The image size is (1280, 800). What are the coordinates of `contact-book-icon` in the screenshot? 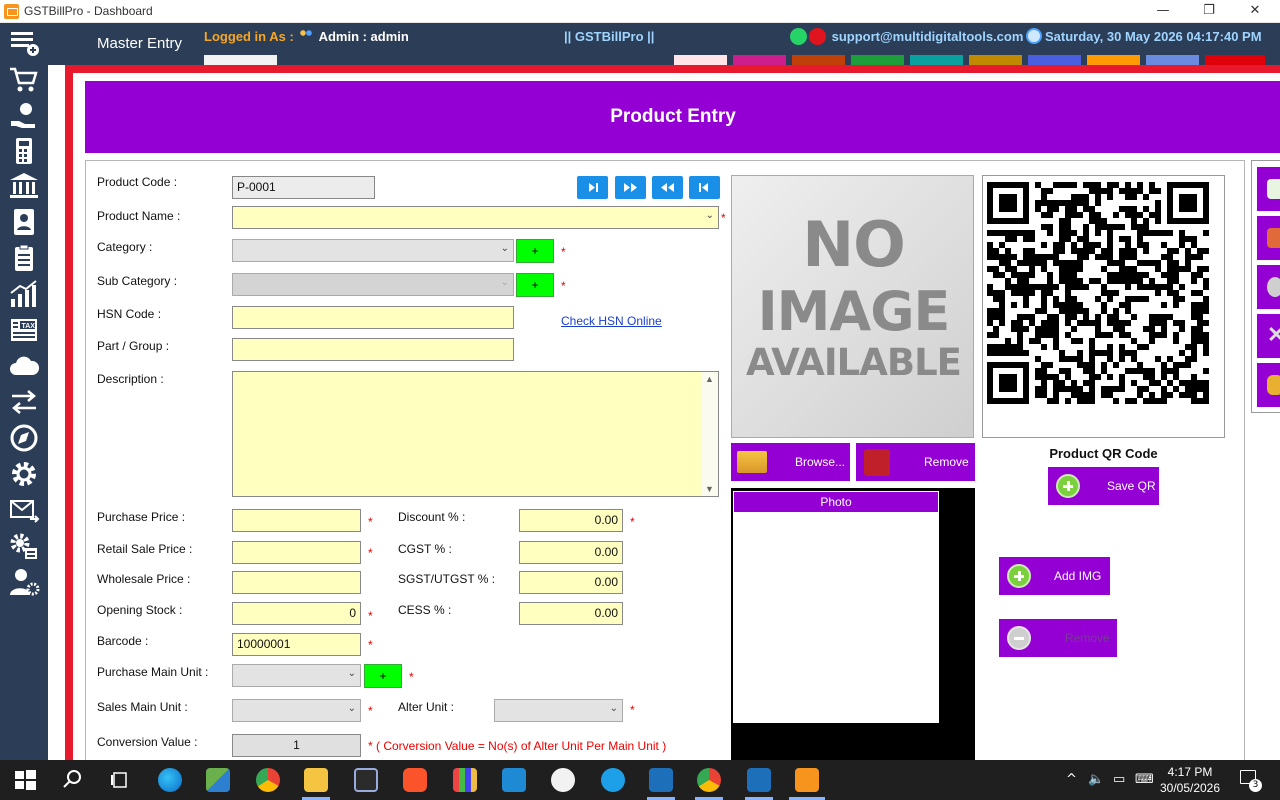 It's located at (24, 222).